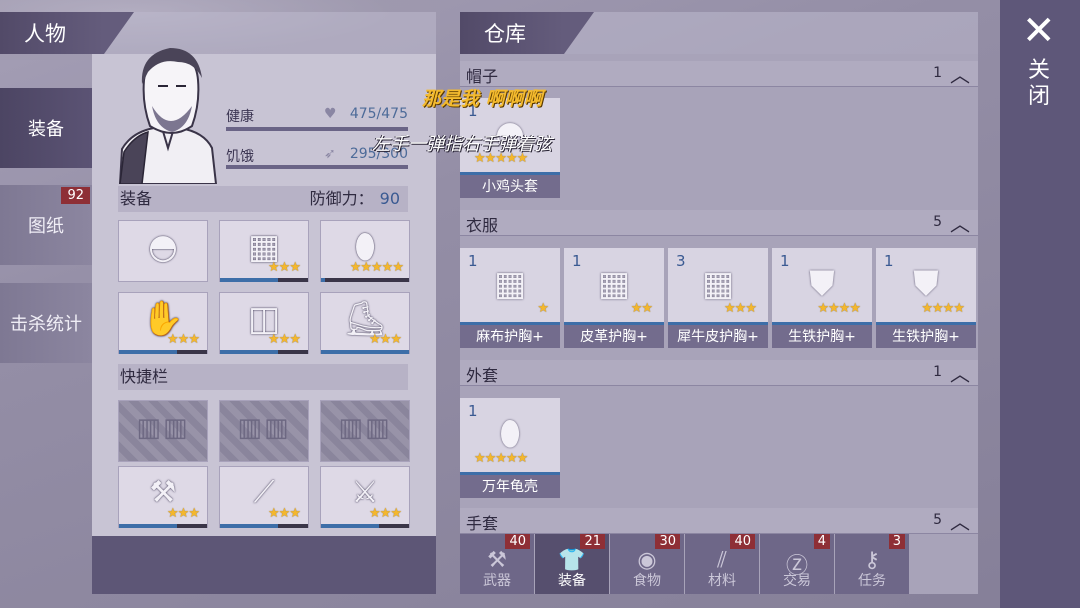  I want to click on tab-badge: 3, so click(896, 541).